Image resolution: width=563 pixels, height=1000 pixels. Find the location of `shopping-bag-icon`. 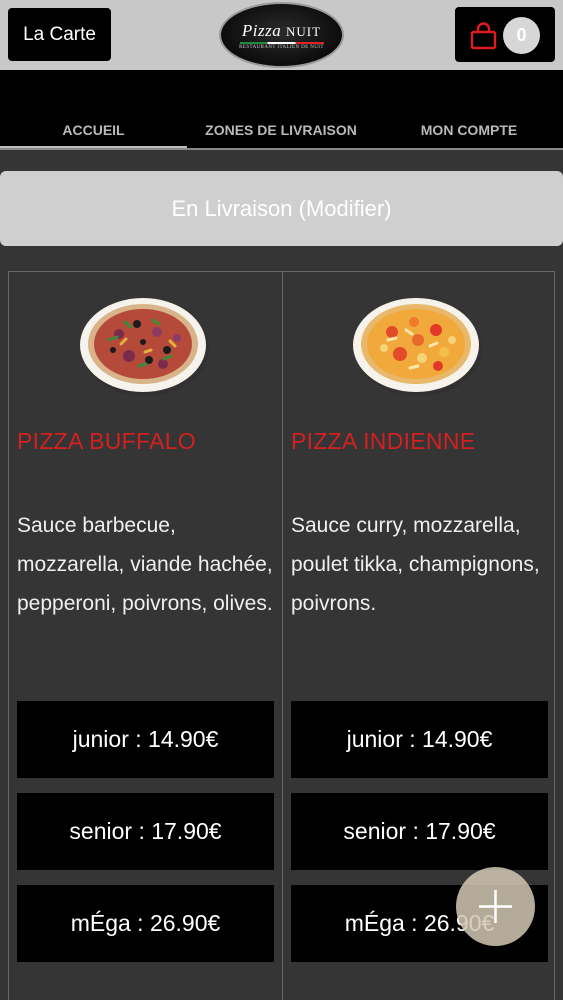

shopping-bag-icon is located at coordinates (483, 36).